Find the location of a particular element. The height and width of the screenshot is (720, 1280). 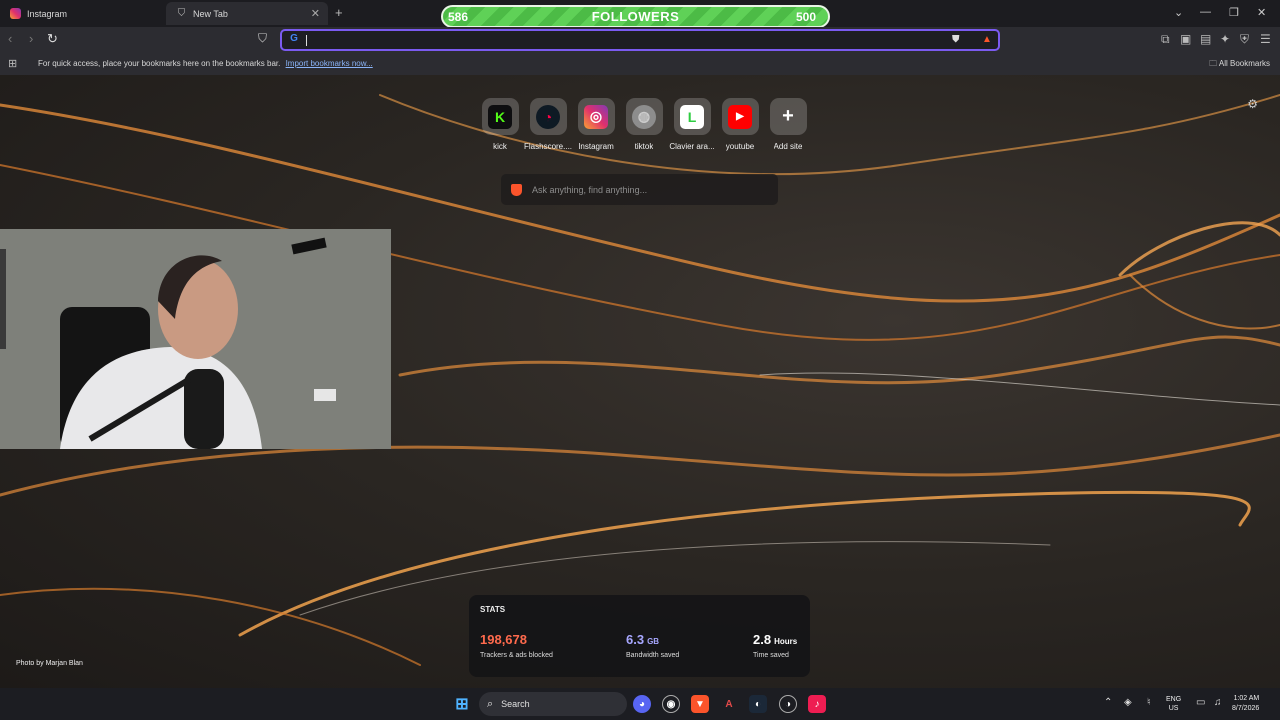

kick-icon: K is located at coordinates (500, 116).